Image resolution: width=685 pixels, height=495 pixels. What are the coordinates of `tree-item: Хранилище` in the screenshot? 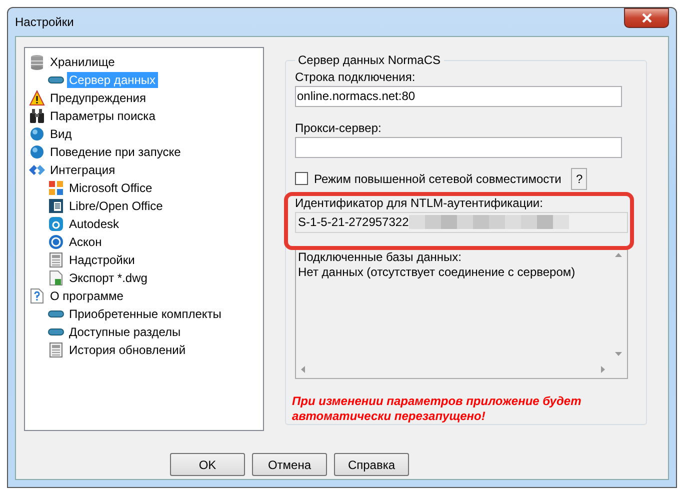 It's located at (82, 62).